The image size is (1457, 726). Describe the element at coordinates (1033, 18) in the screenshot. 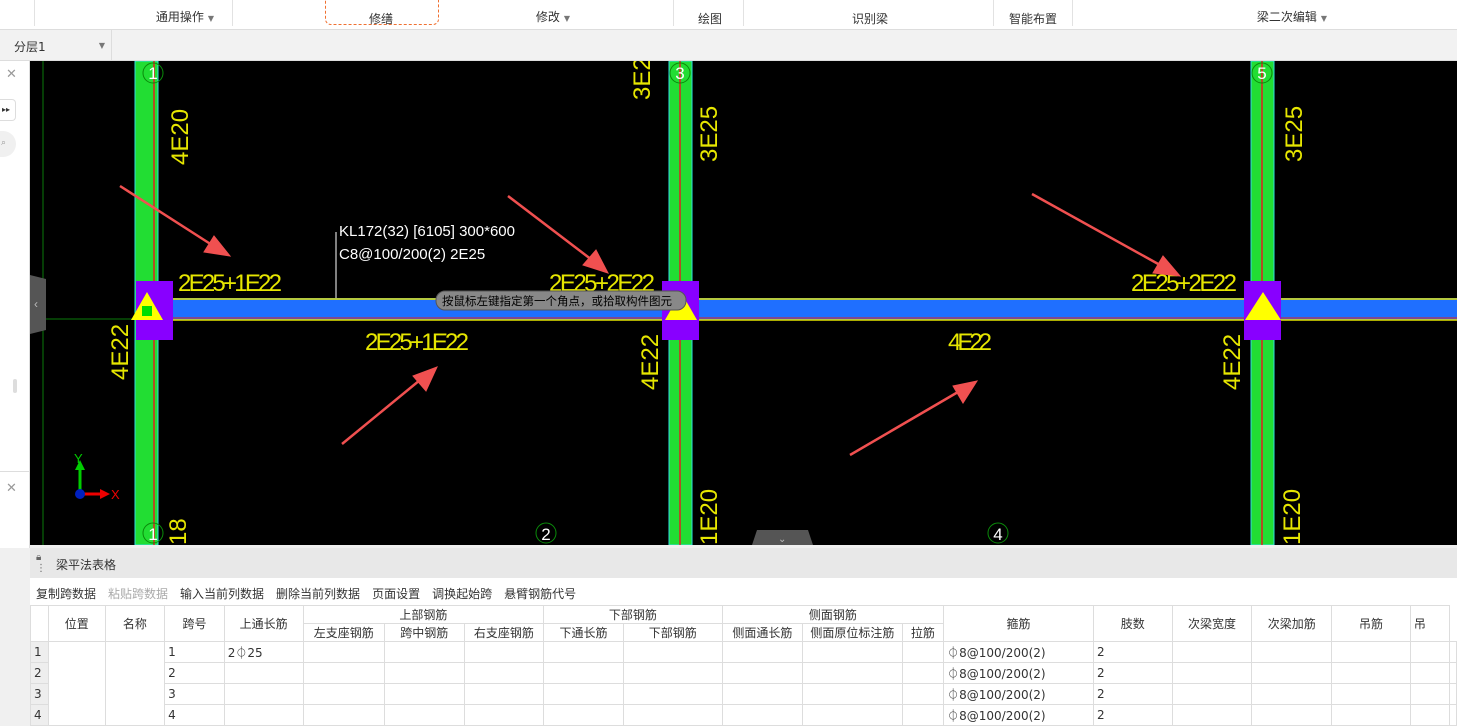

I see `ribbon-group-smart-layout: 智能布置` at that location.